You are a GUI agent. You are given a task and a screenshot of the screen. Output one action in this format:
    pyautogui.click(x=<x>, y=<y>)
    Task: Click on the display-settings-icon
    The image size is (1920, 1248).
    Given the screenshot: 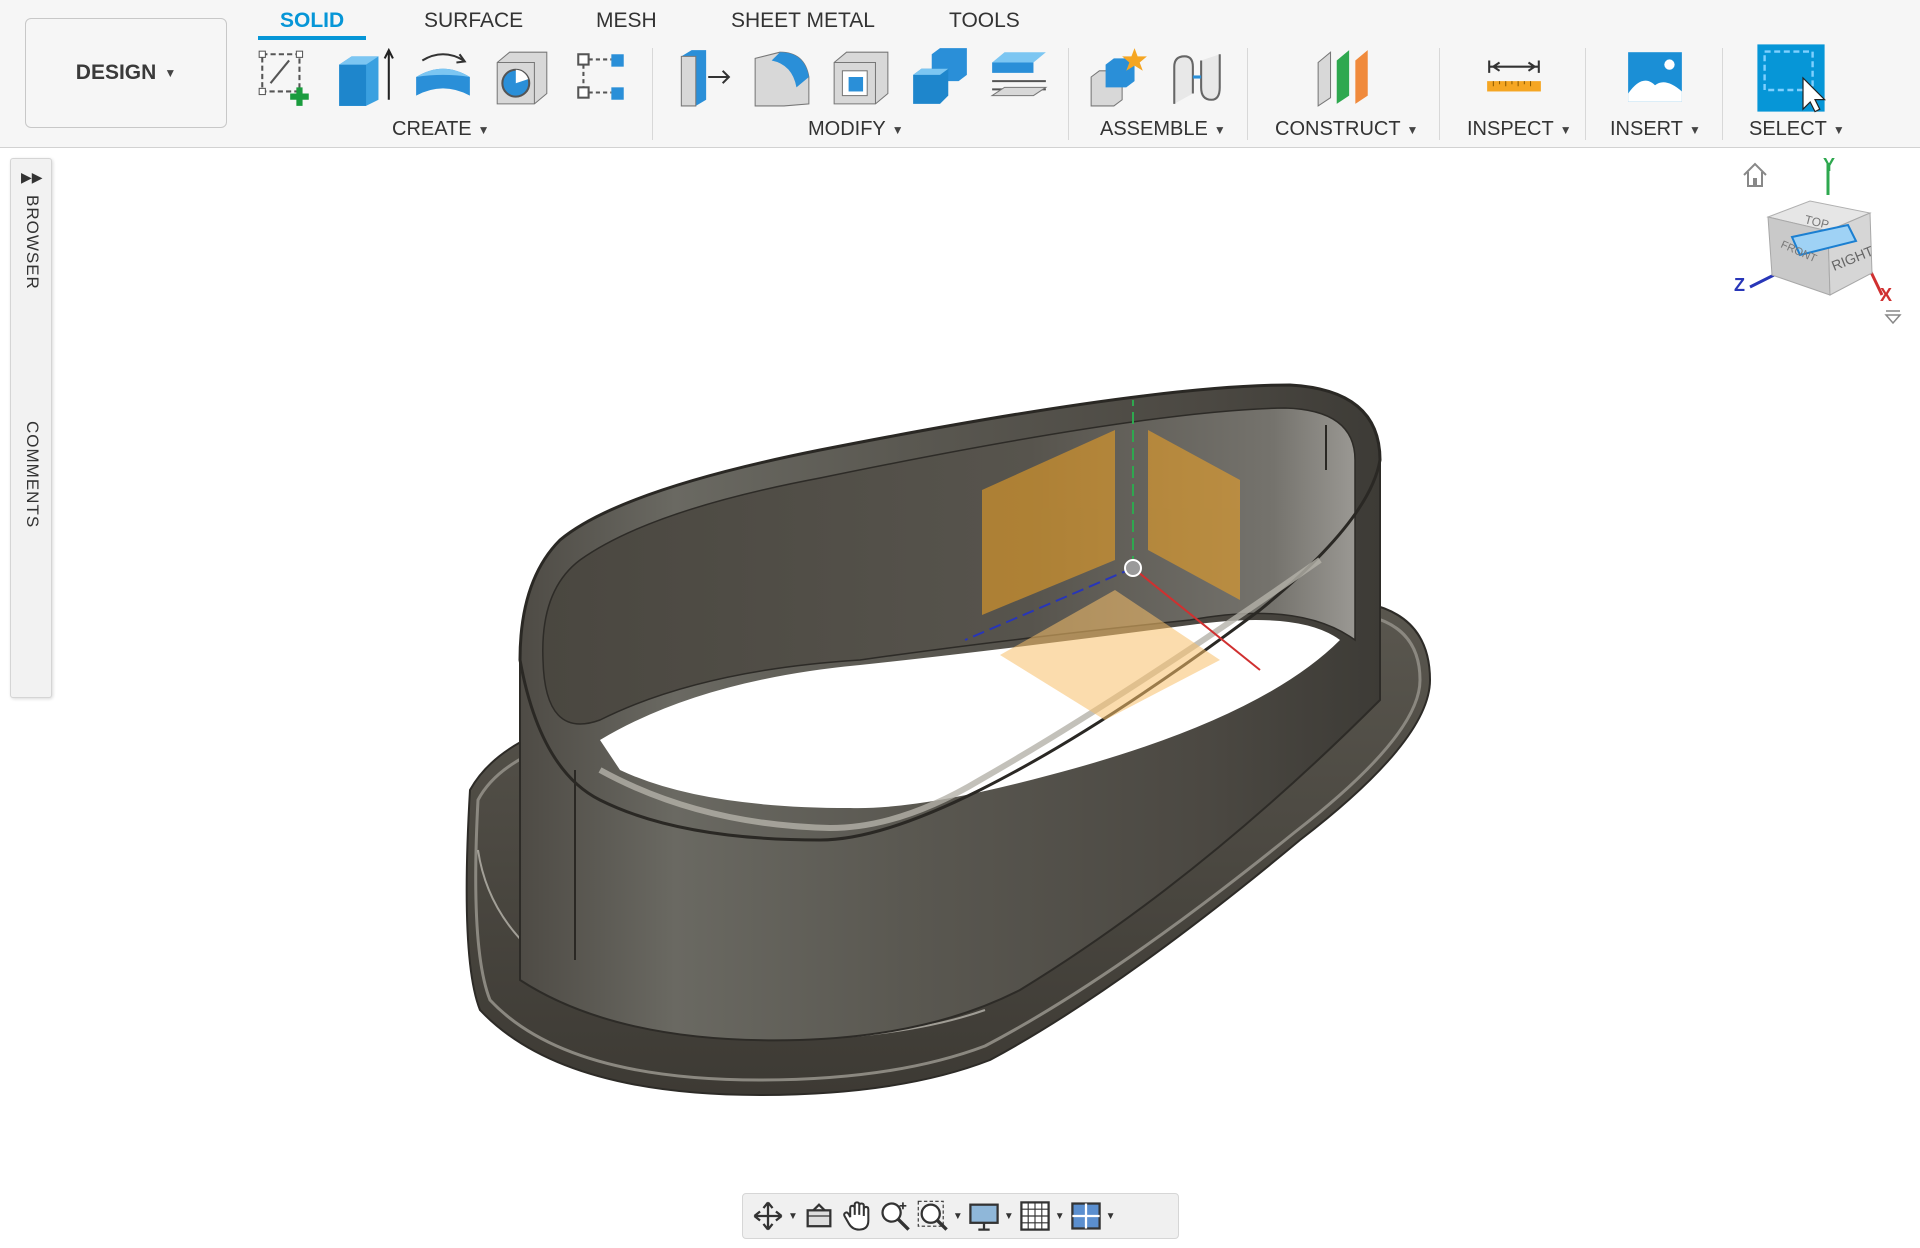 What is the action you would take?
    pyautogui.click(x=984, y=1217)
    